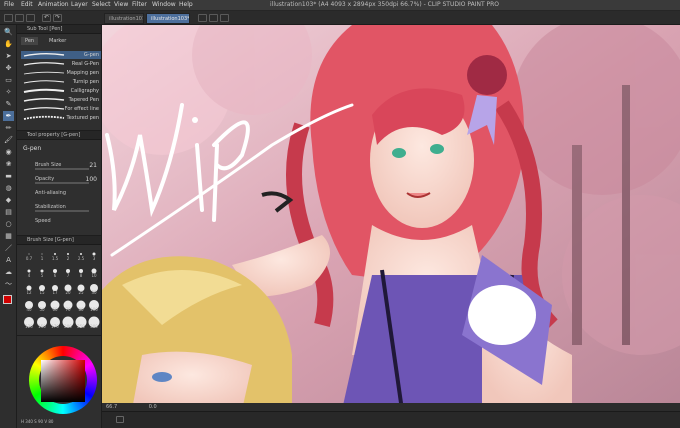 The height and width of the screenshot is (428, 680). I want to click on undo-icon: ↶, so click(46, 18).